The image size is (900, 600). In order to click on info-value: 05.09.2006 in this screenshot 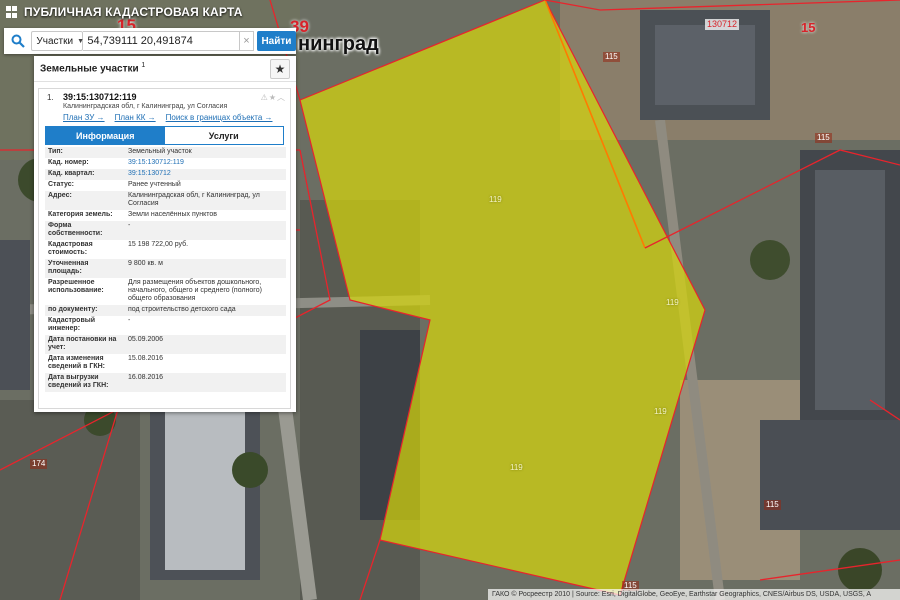, I will do `click(205, 344)`.